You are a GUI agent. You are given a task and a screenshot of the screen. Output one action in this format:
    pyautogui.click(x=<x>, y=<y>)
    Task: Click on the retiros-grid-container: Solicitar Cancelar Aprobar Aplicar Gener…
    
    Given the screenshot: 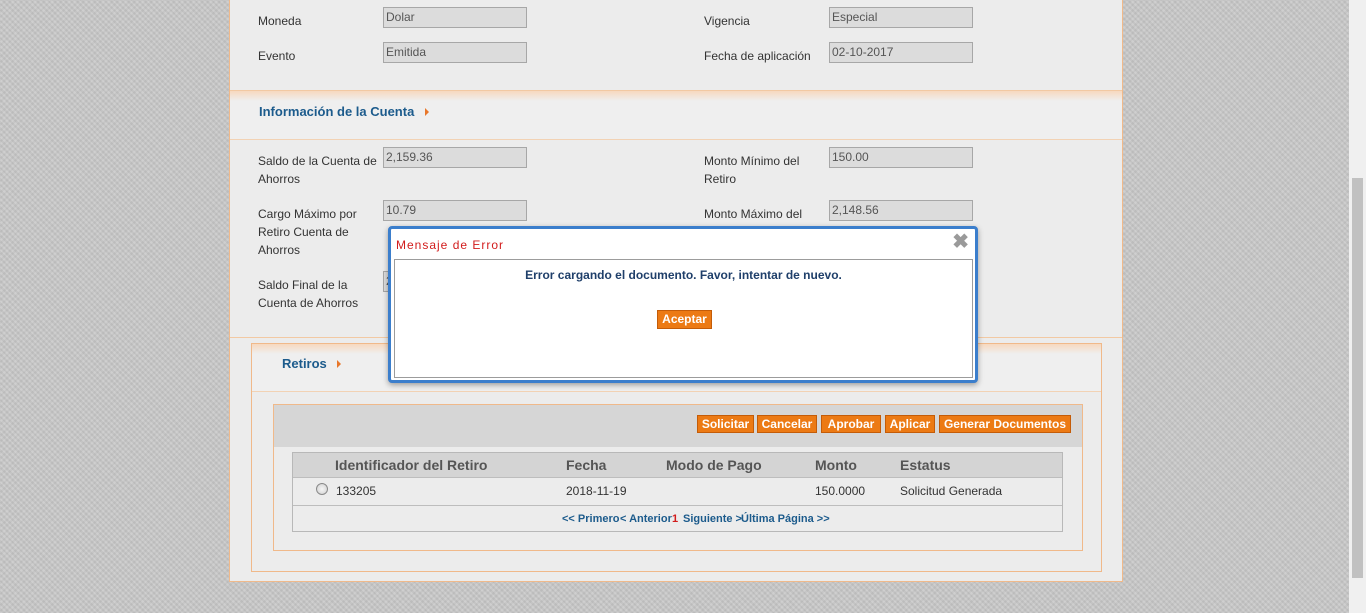 What is the action you would take?
    pyautogui.click(x=678, y=477)
    